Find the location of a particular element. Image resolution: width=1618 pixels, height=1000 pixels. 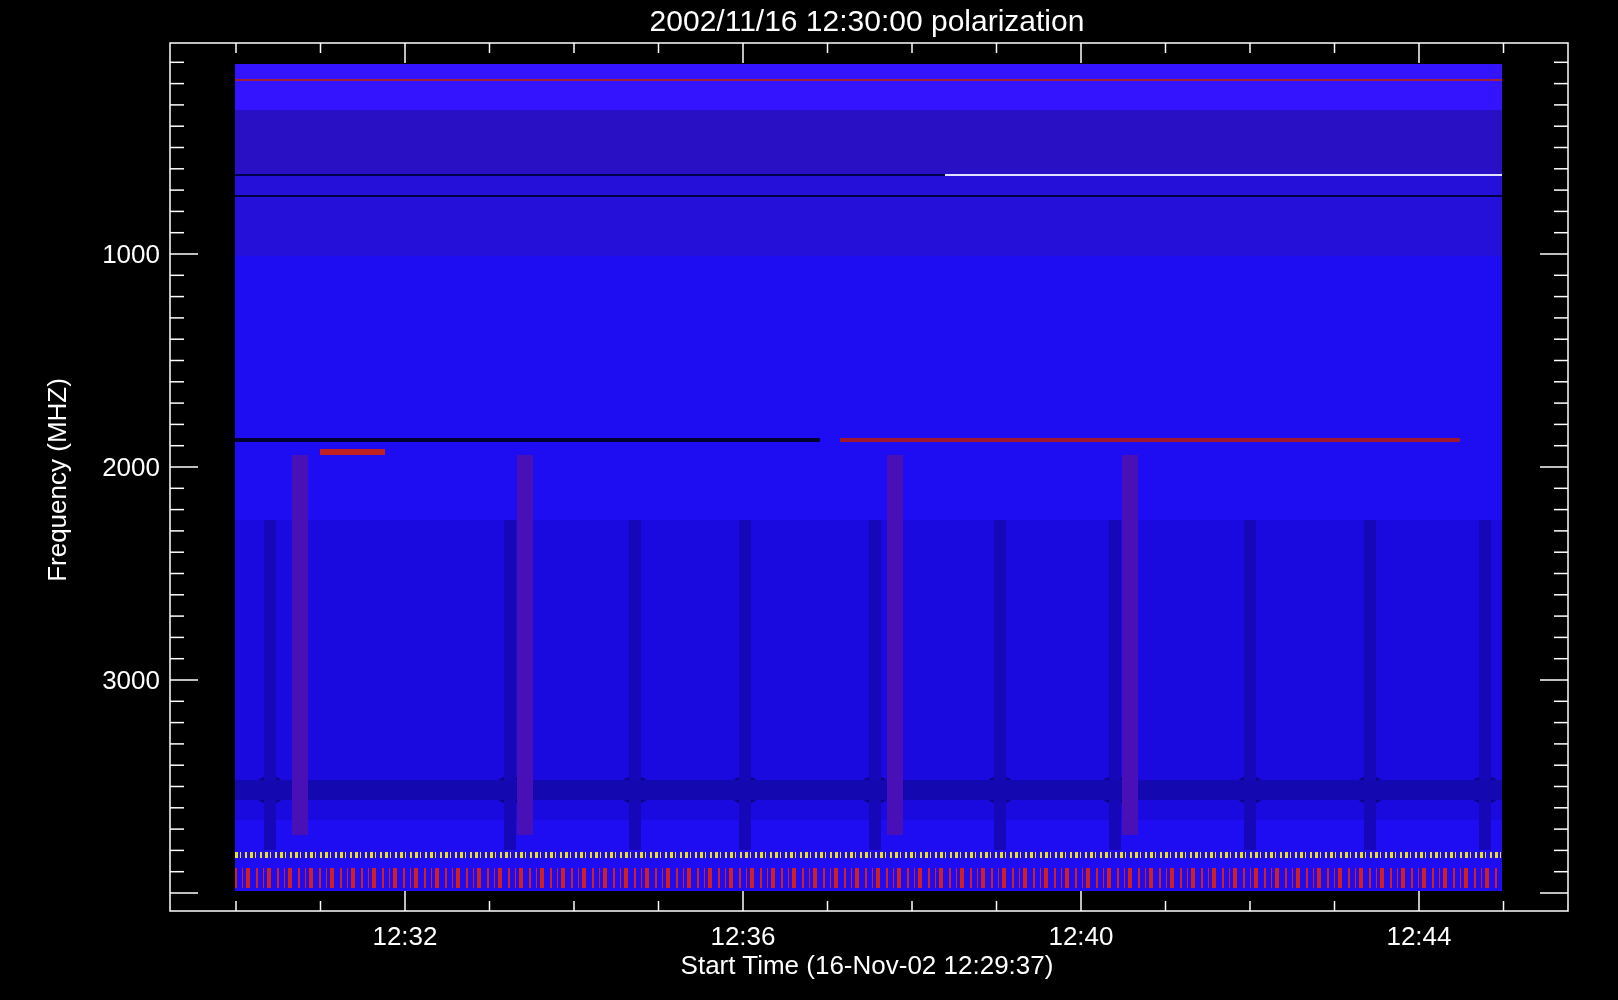

x-tick-label: 12:32 is located at coordinates (405, 936).